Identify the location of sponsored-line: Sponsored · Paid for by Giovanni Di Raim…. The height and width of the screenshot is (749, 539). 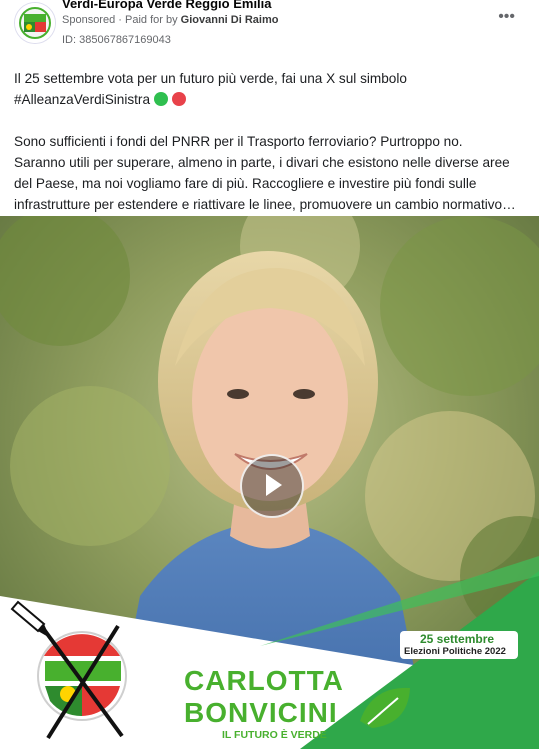
(170, 20).